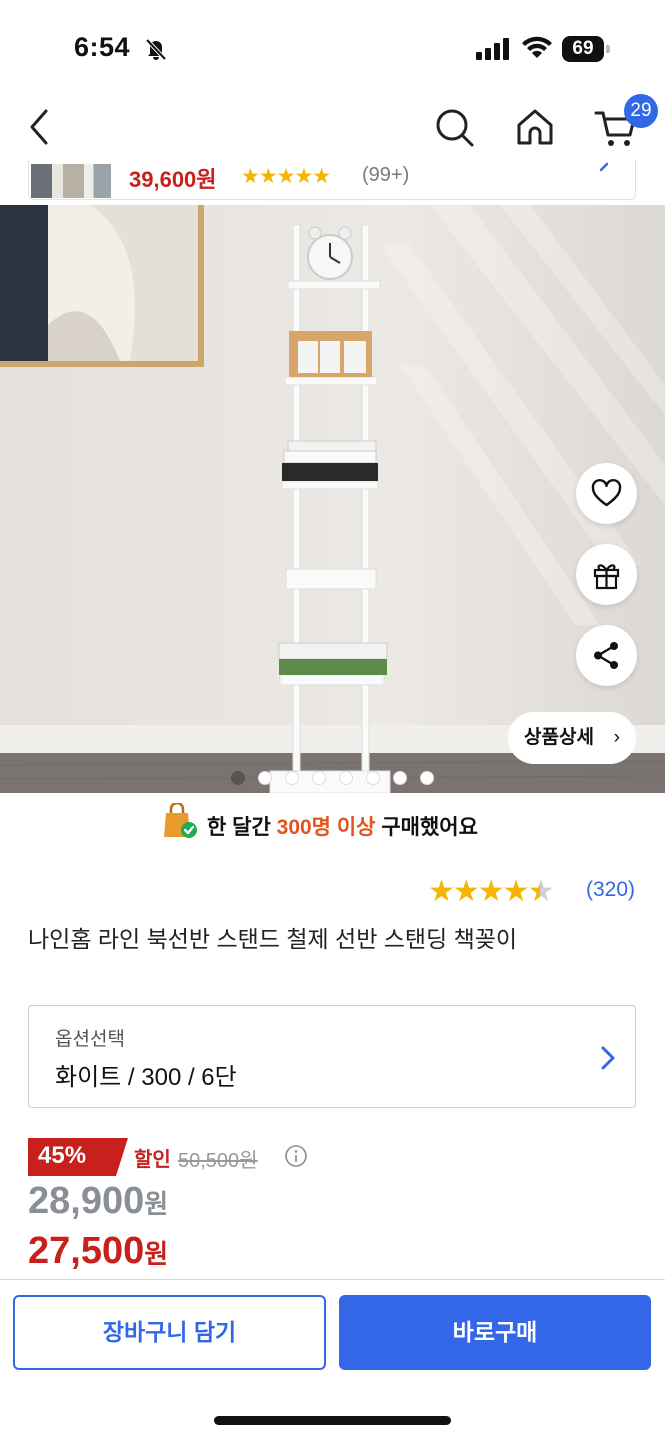 The image size is (665, 1440). What do you see at coordinates (604, 167) in the screenshot?
I see `chevron-icon` at bounding box center [604, 167].